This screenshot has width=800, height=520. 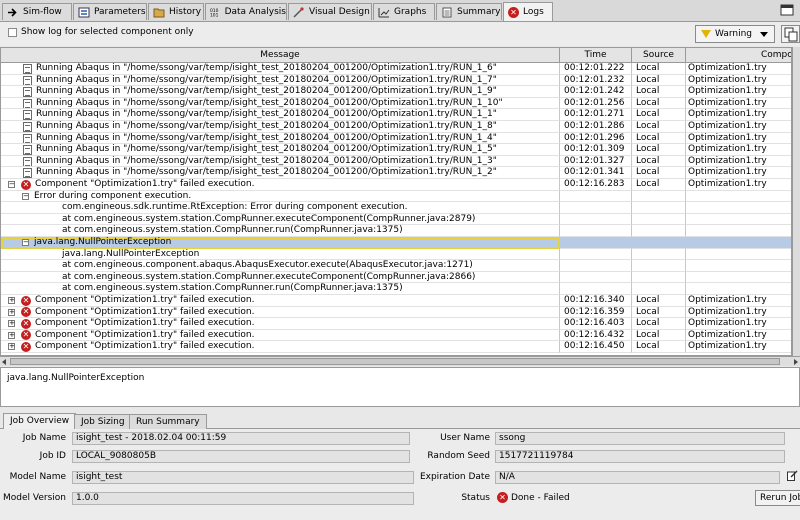 I want to click on time-cell: 00:12:01.296, so click(x=596, y=138).